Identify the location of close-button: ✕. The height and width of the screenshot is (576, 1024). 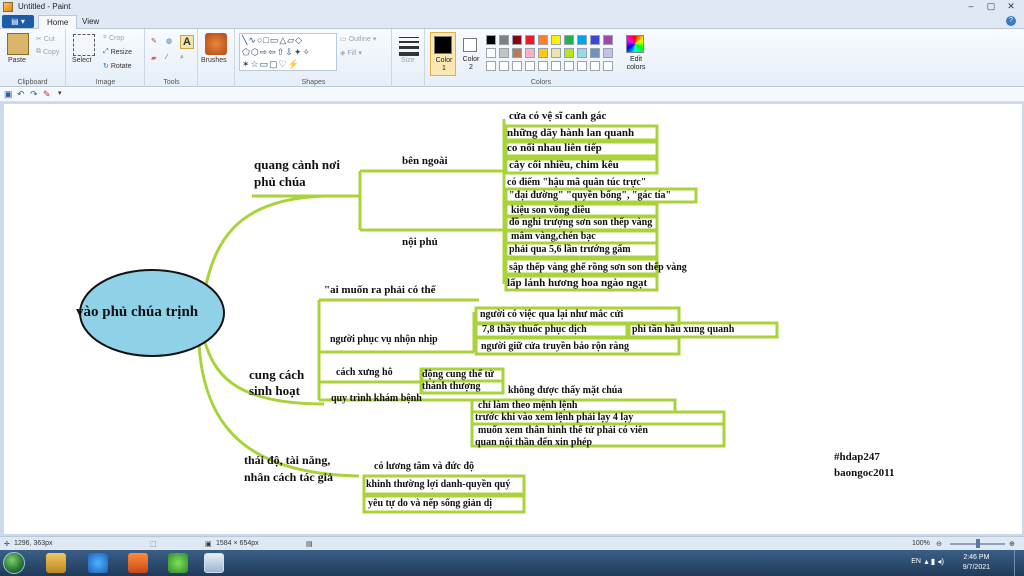
(1011, 6).